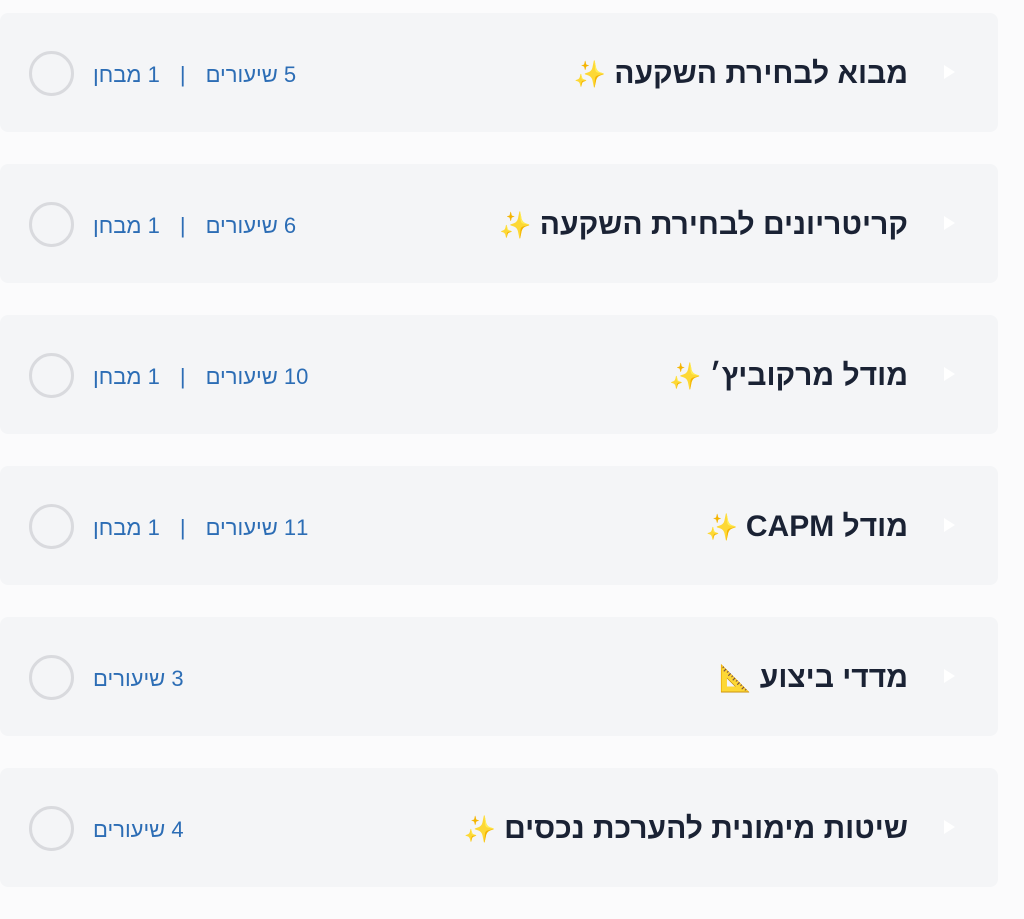  Describe the element at coordinates (200, 377) in the screenshot. I see `section-meta: 10 שיעורים | 1 מבחן` at that location.